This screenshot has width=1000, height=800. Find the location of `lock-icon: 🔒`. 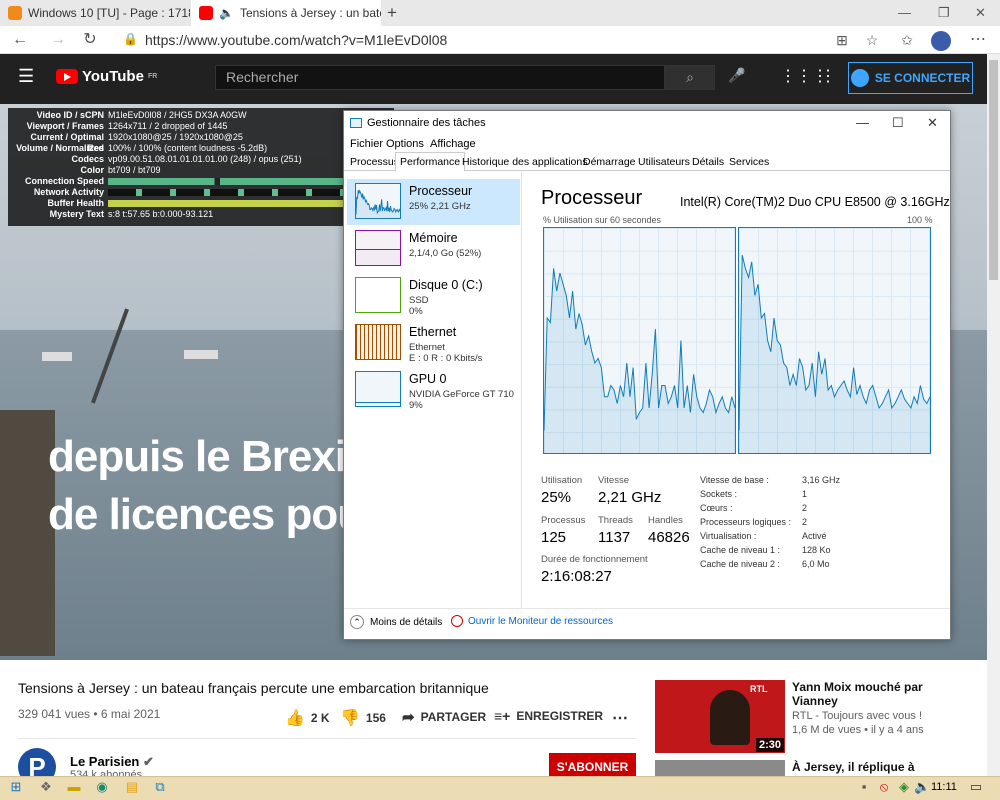

lock-icon: 🔒 is located at coordinates (130, 39).